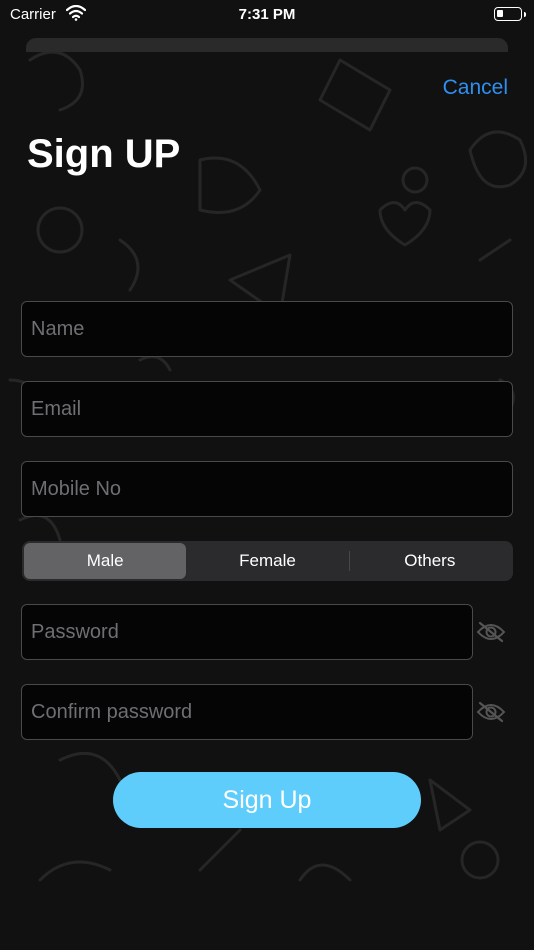 This screenshot has height=950, width=534. What do you see at coordinates (475, 88) in the screenshot?
I see `cancel-button: Cancel` at bounding box center [475, 88].